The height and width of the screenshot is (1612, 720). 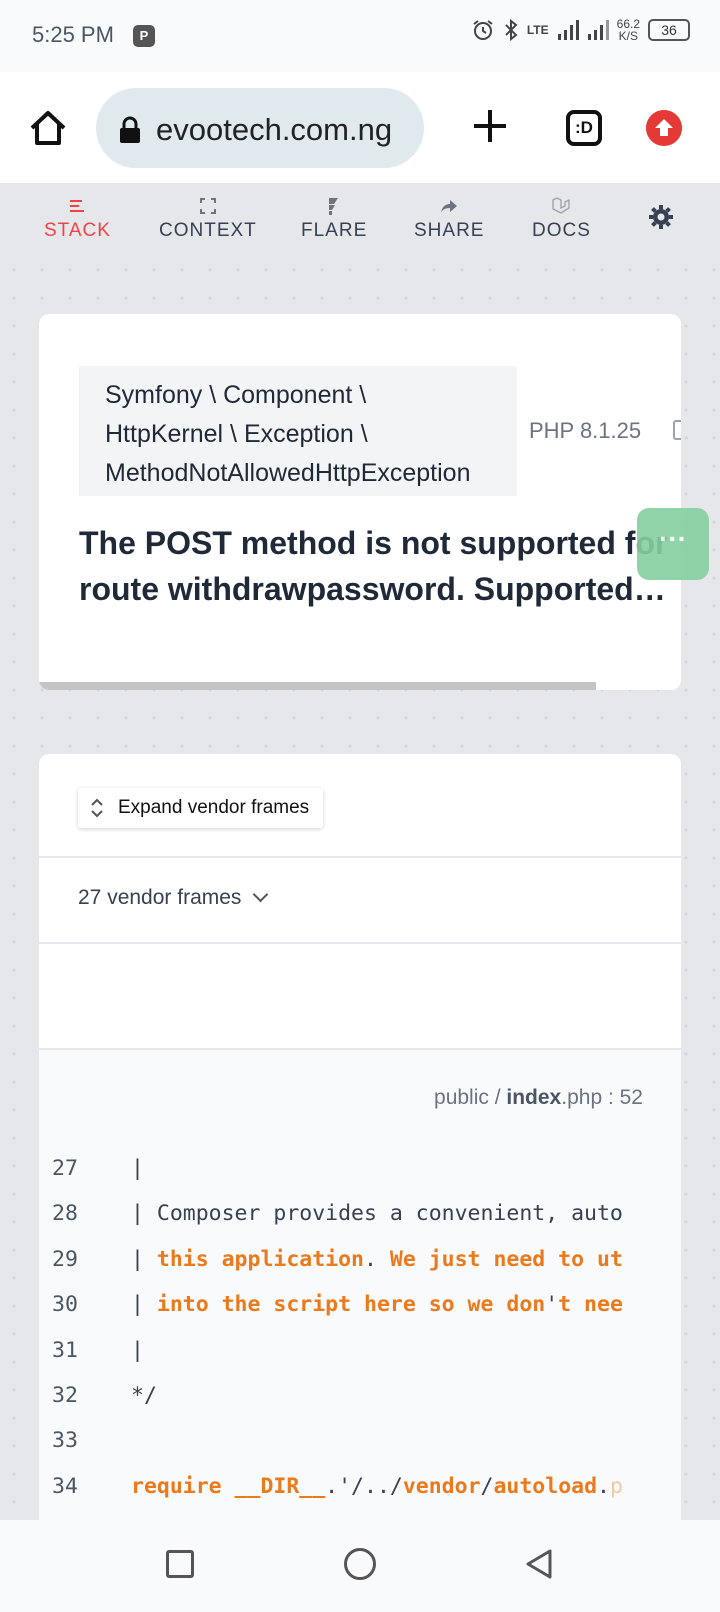 I want to click on network-speed: 66.2 K/S, so click(x=628, y=30).